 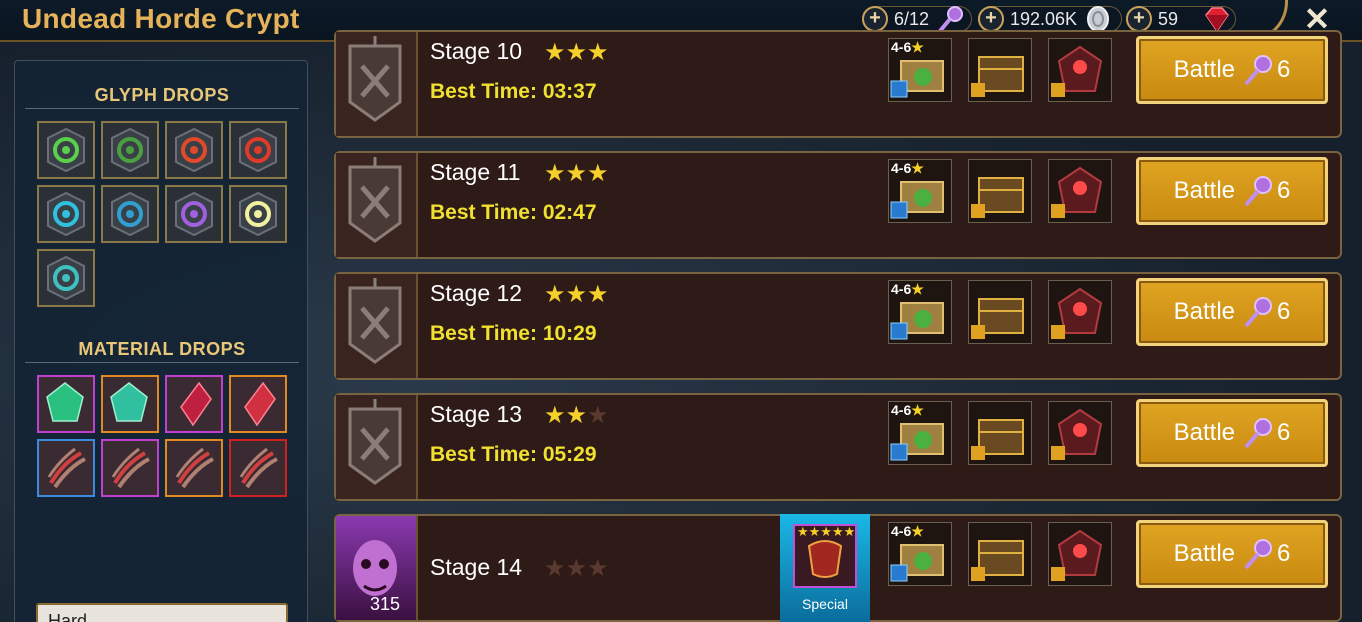 I want to click on best-time: Best Time: 03:37, so click(x=513, y=91).